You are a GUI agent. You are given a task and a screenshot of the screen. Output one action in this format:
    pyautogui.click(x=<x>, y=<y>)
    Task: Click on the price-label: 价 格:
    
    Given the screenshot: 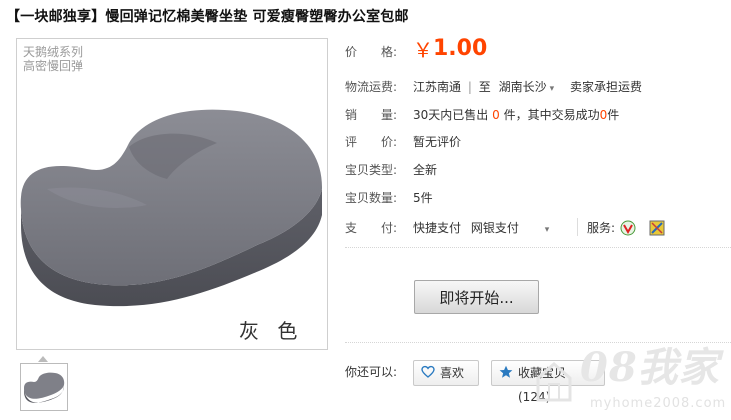 What is the action you would take?
    pyautogui.click(x=371, y=52)
    